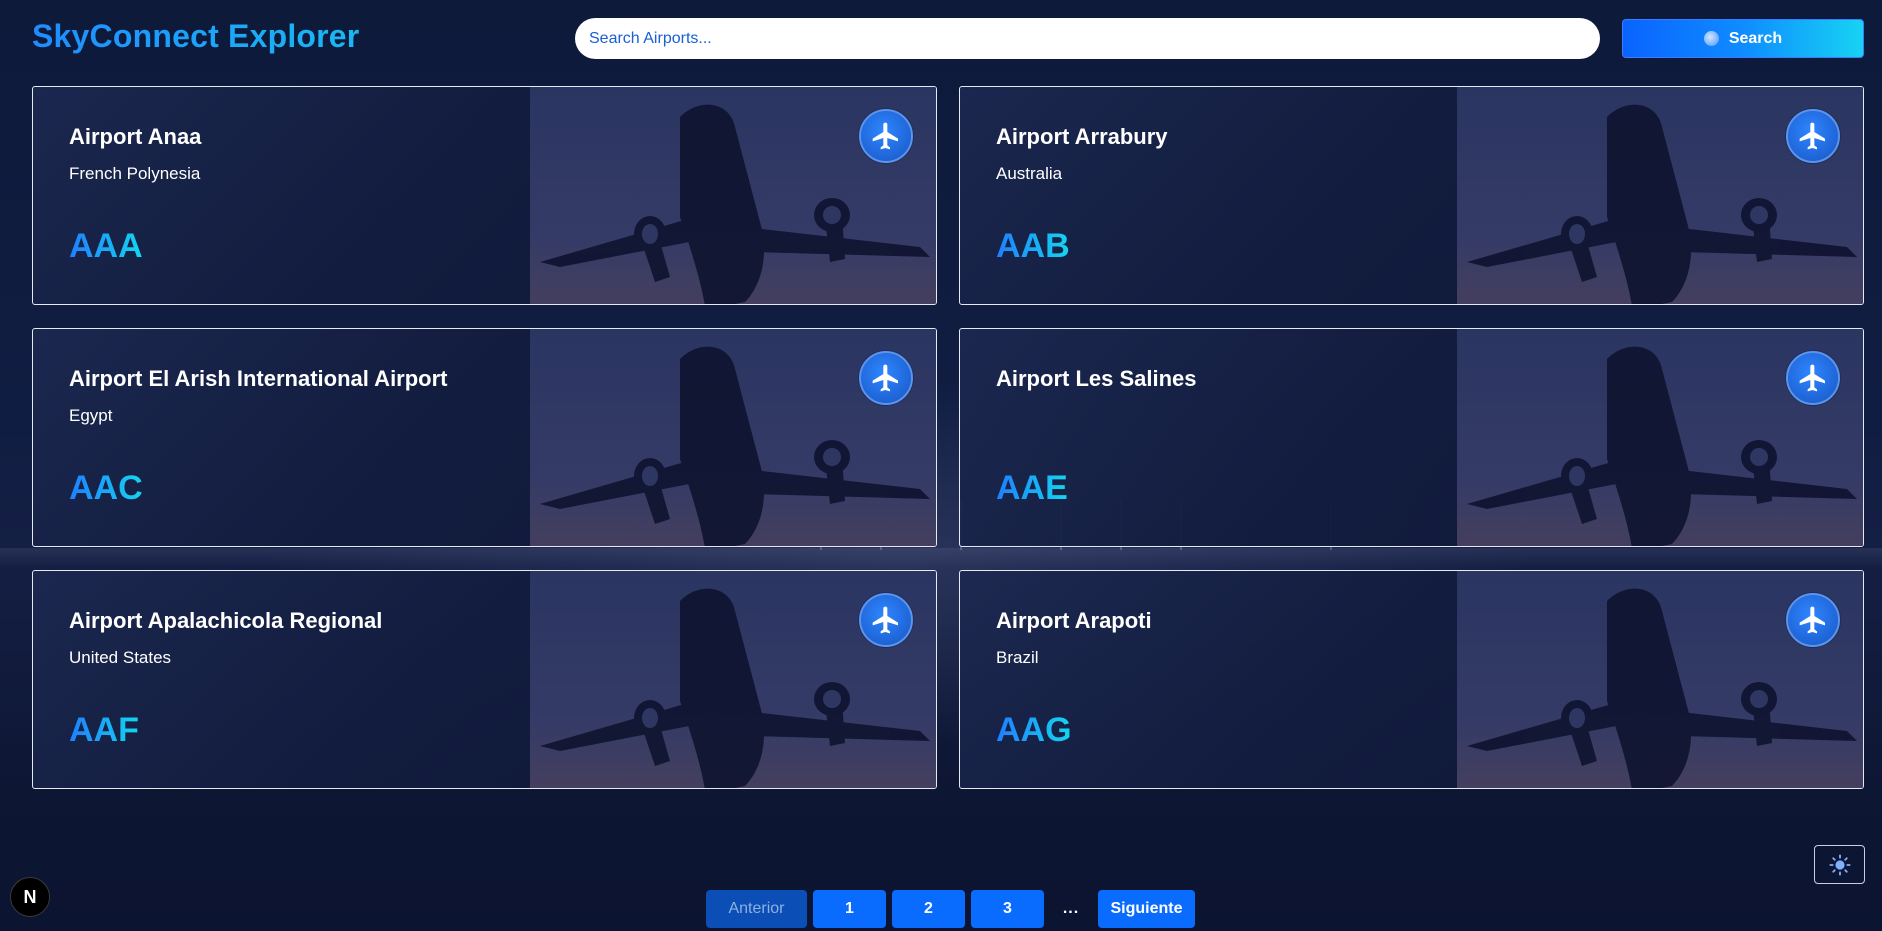  What do you see at coordinates (1411, 195) in the screenshot?
I see `airport-card: Airport Arrabury Australia AAB` at bounding box center [1411, 195].